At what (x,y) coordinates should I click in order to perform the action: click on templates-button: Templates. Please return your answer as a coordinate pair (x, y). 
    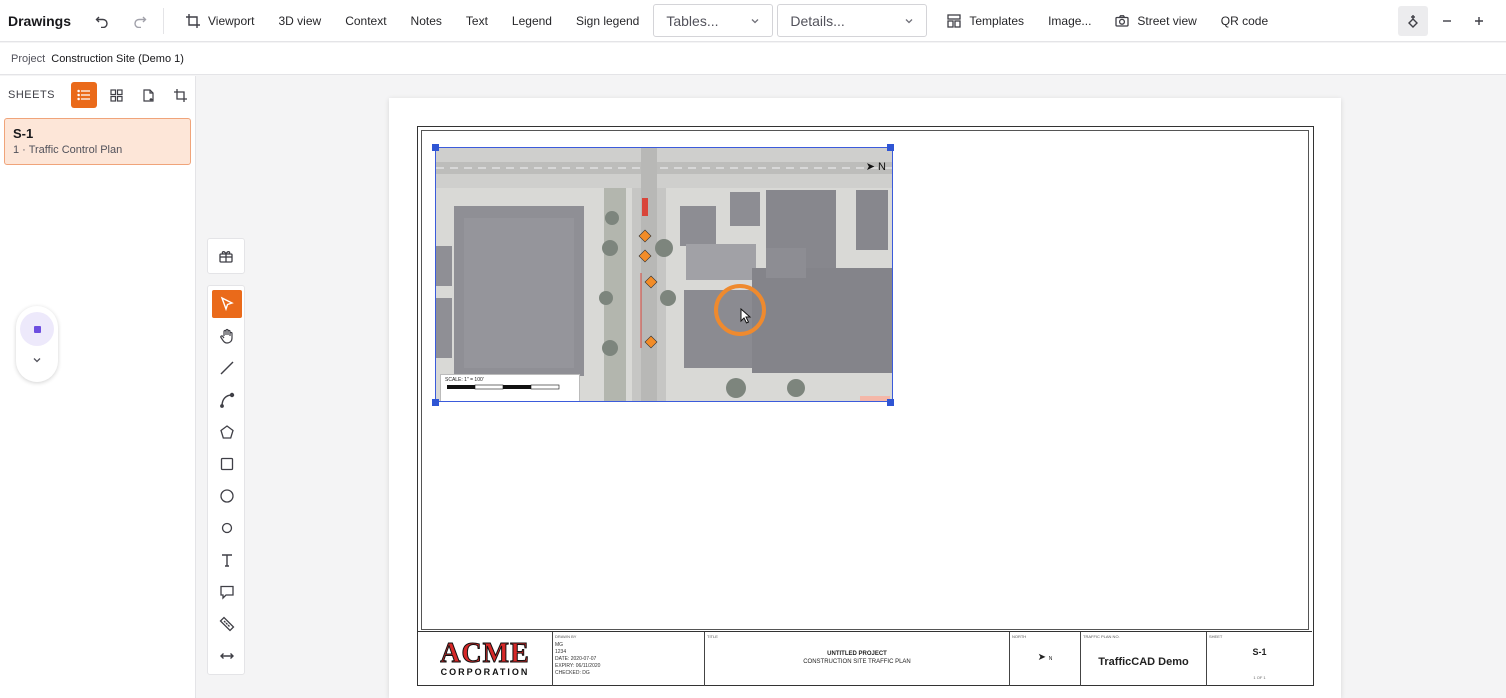
    Looking at the image, I should click on (985, 21).